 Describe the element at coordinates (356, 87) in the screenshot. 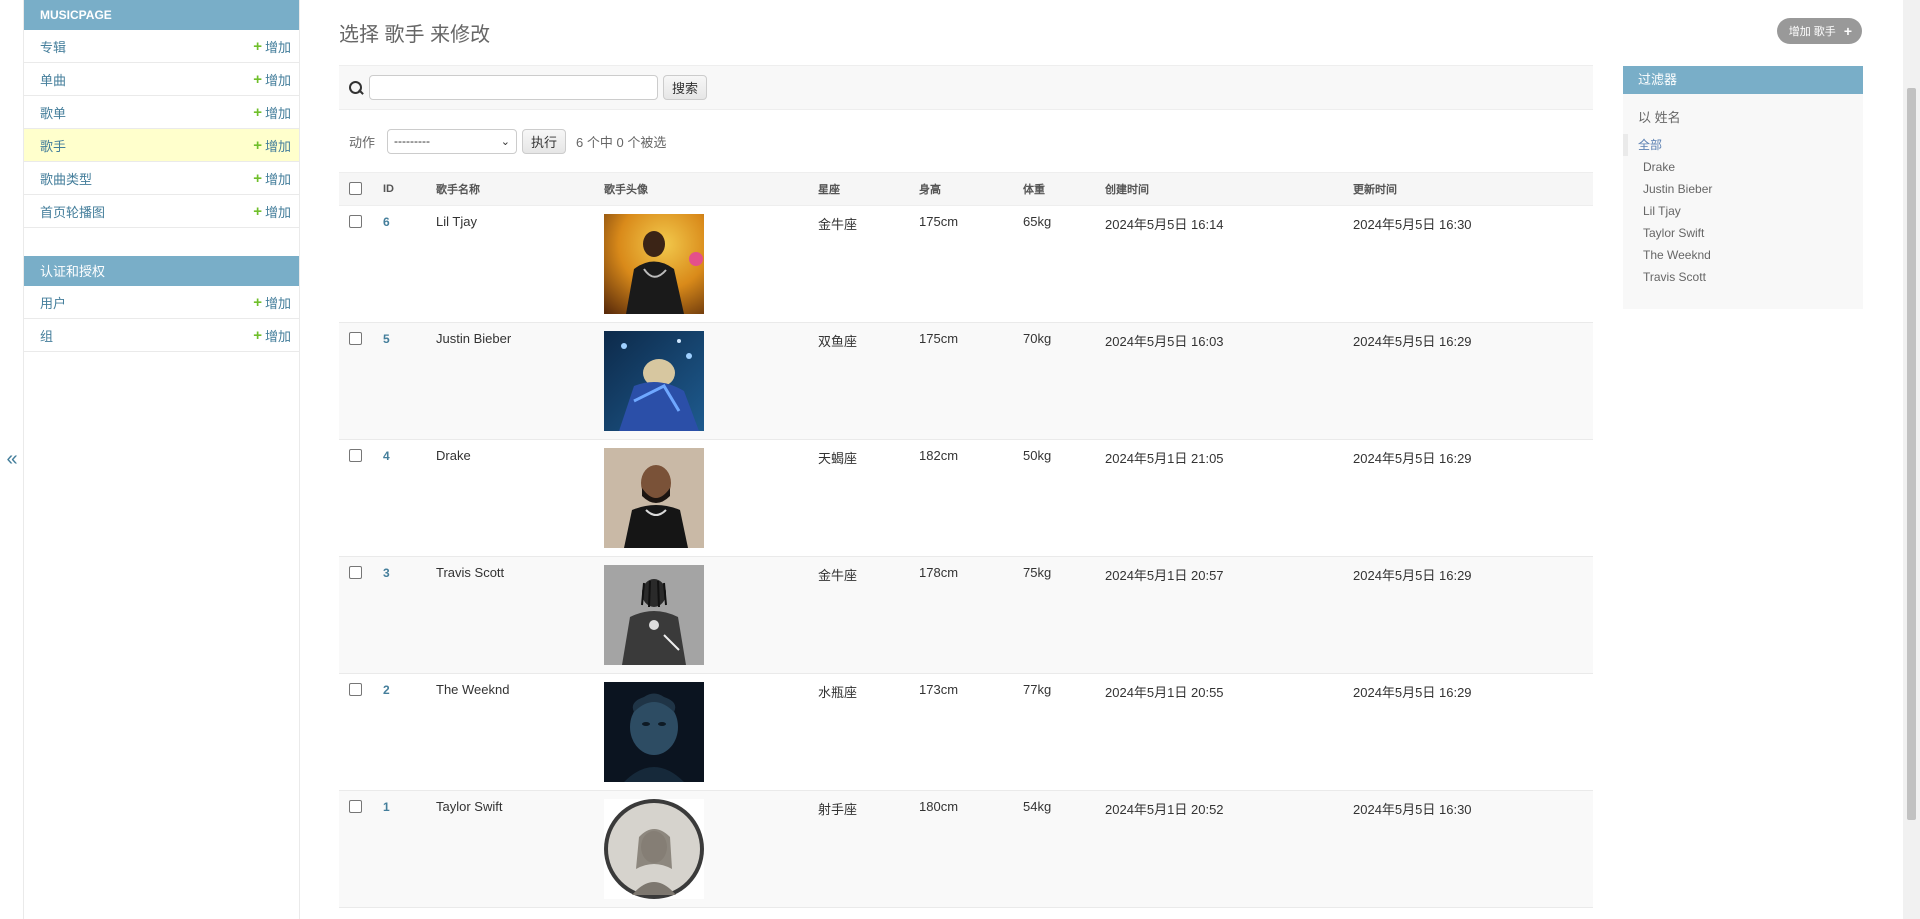

I see `search-icon` at that location.